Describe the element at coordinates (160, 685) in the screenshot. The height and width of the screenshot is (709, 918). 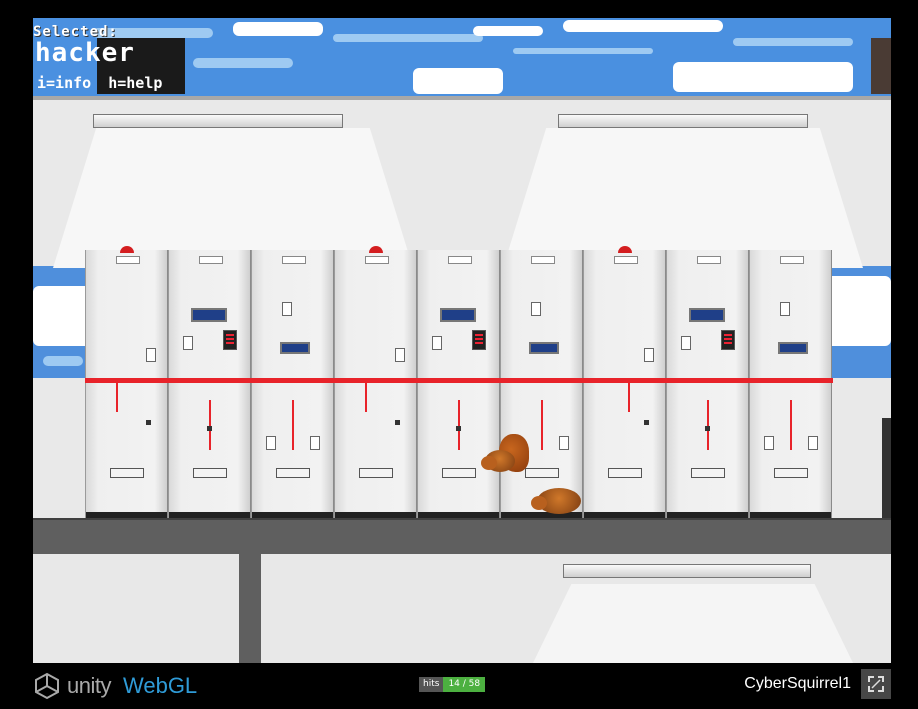
I see `webgl-label: WebGL` at that location.